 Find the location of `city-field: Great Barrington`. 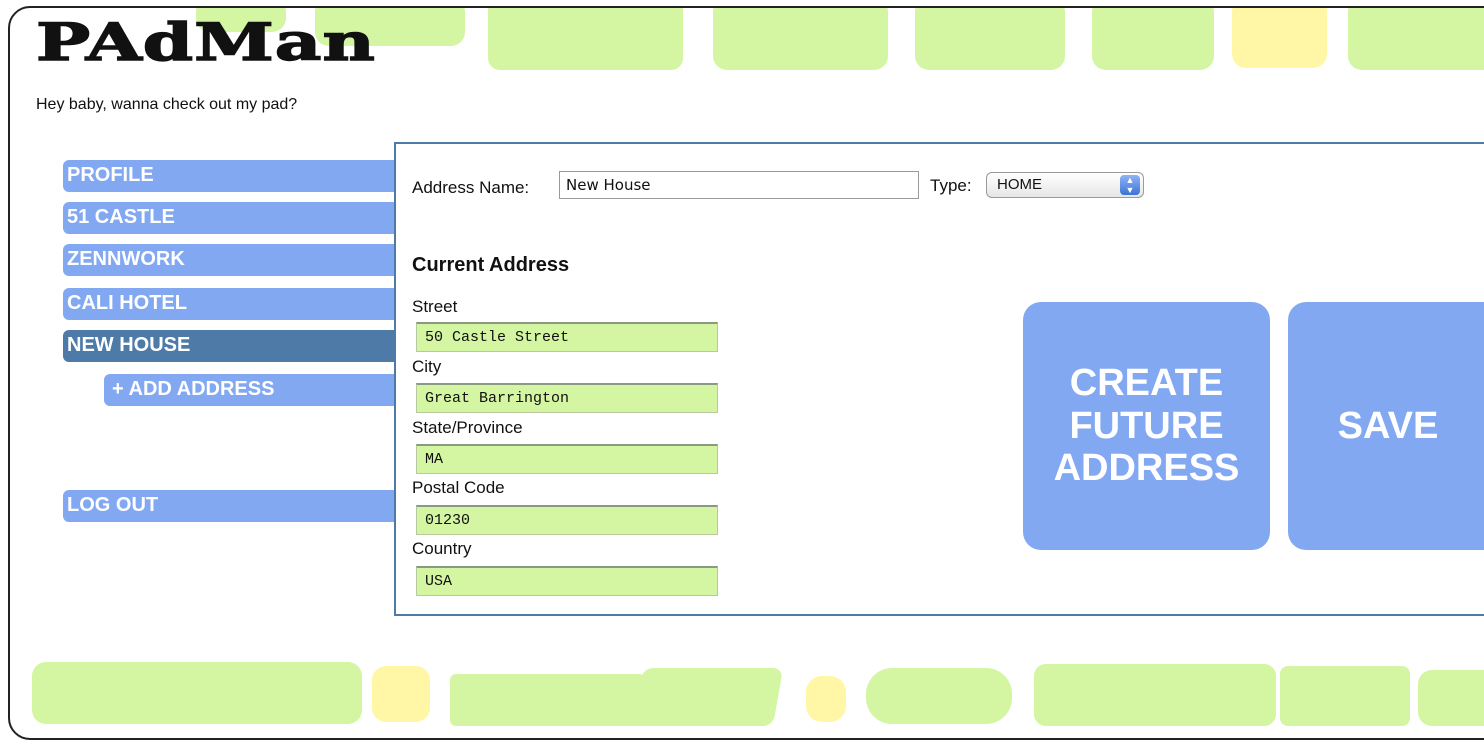

city-field: Great Barrington is located at coordinates (567, 398).